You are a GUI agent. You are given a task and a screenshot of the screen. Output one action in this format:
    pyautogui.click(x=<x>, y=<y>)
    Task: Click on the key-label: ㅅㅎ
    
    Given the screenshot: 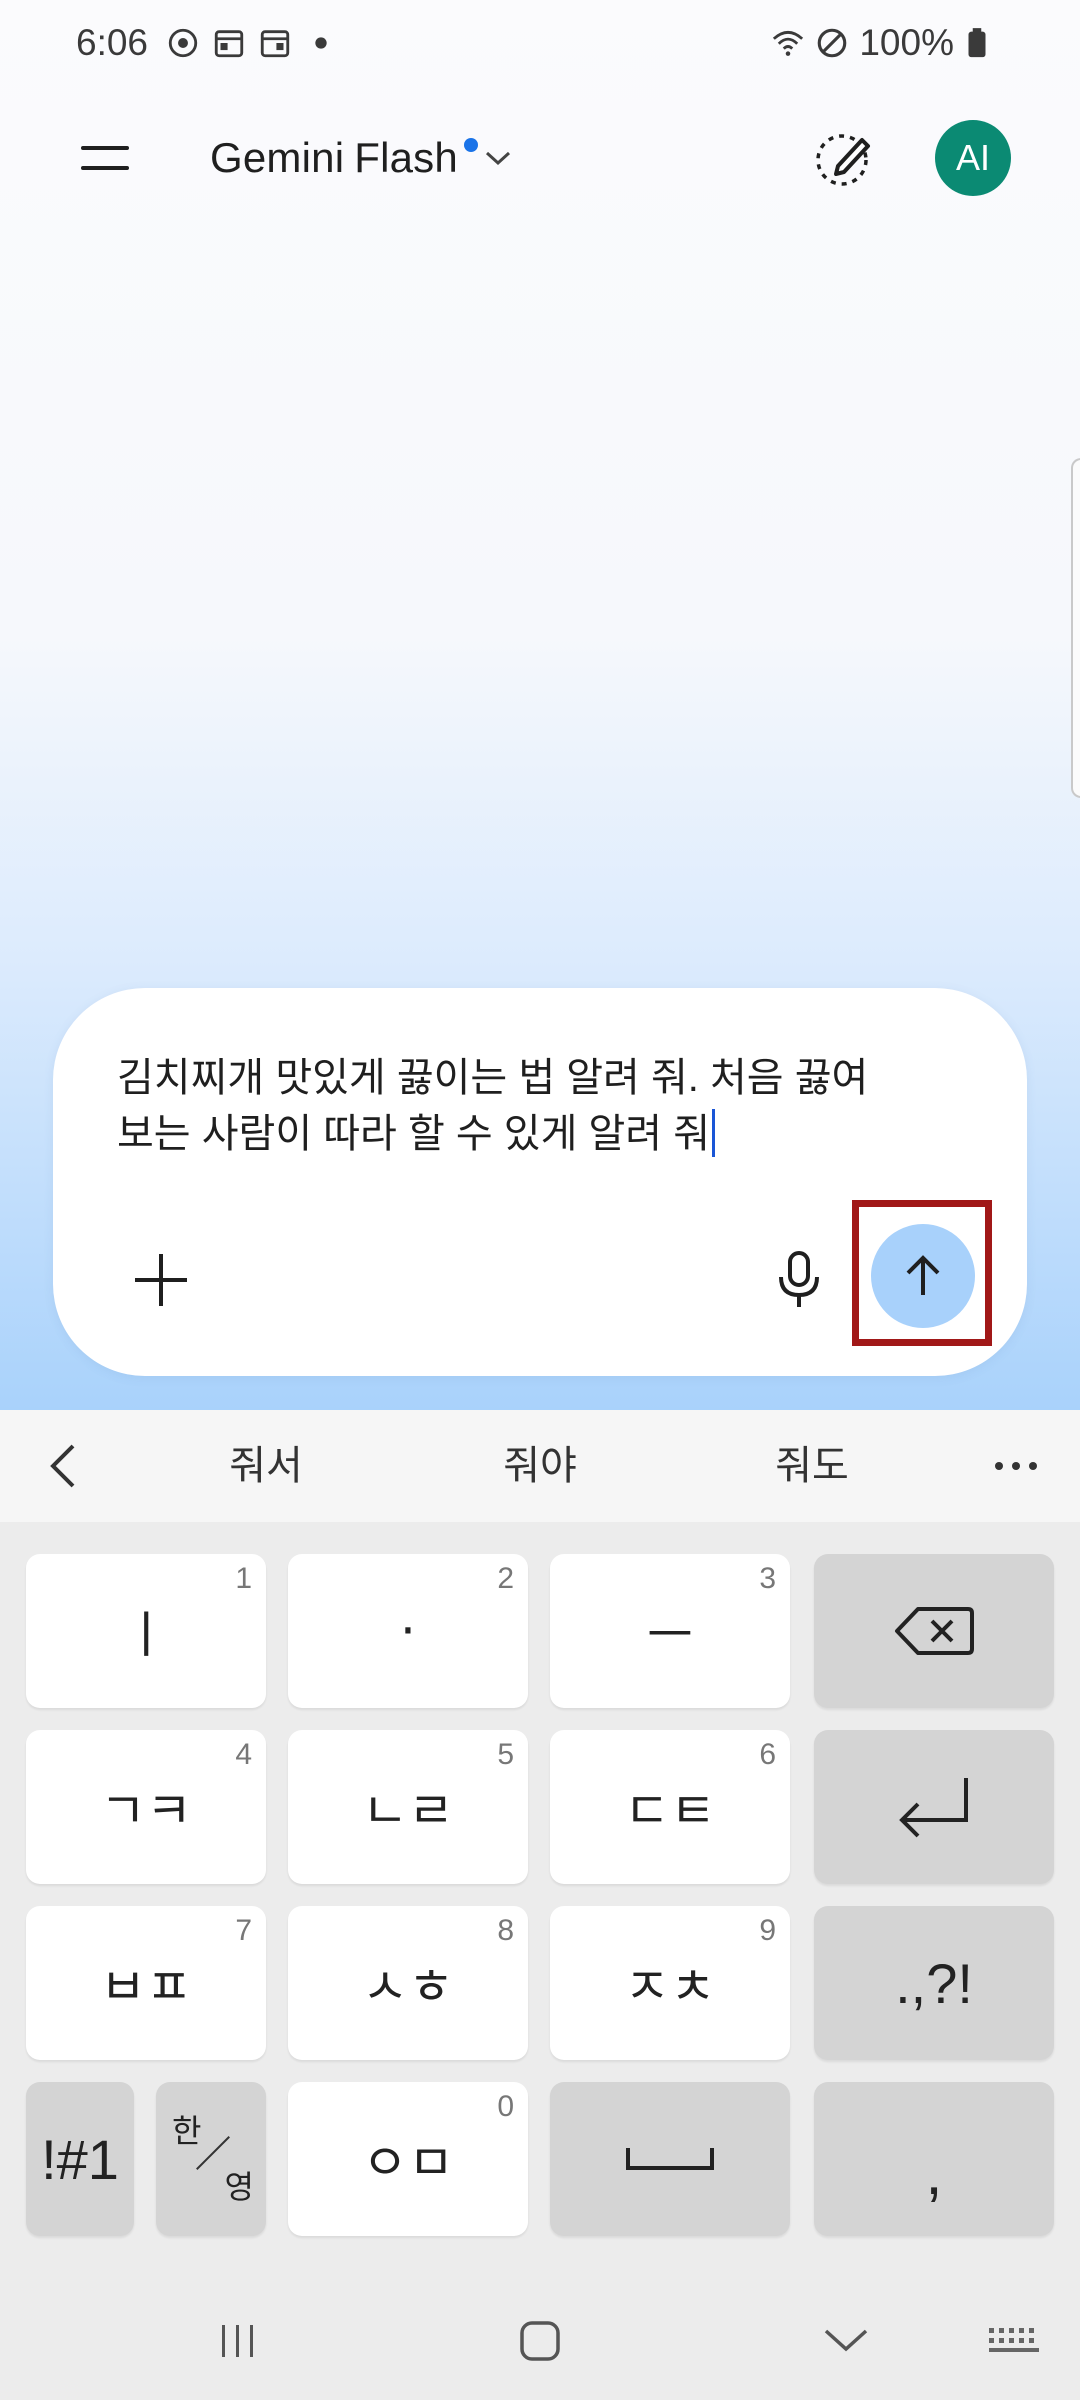 What is the action you would take?
    pyautogui.click(x=408, y=1987)
    